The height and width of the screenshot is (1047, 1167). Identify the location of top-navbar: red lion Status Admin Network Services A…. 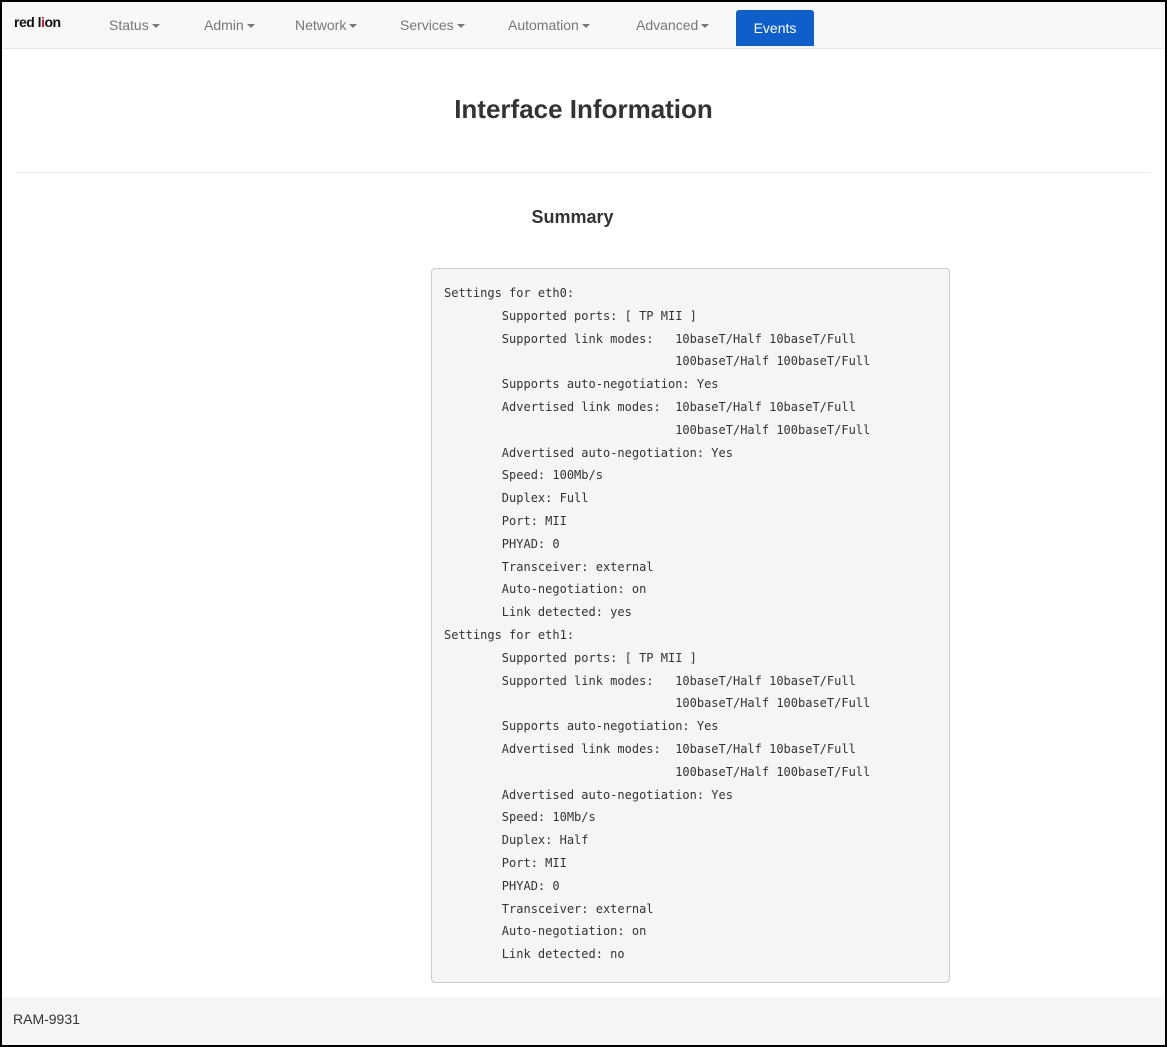
(583, 25).